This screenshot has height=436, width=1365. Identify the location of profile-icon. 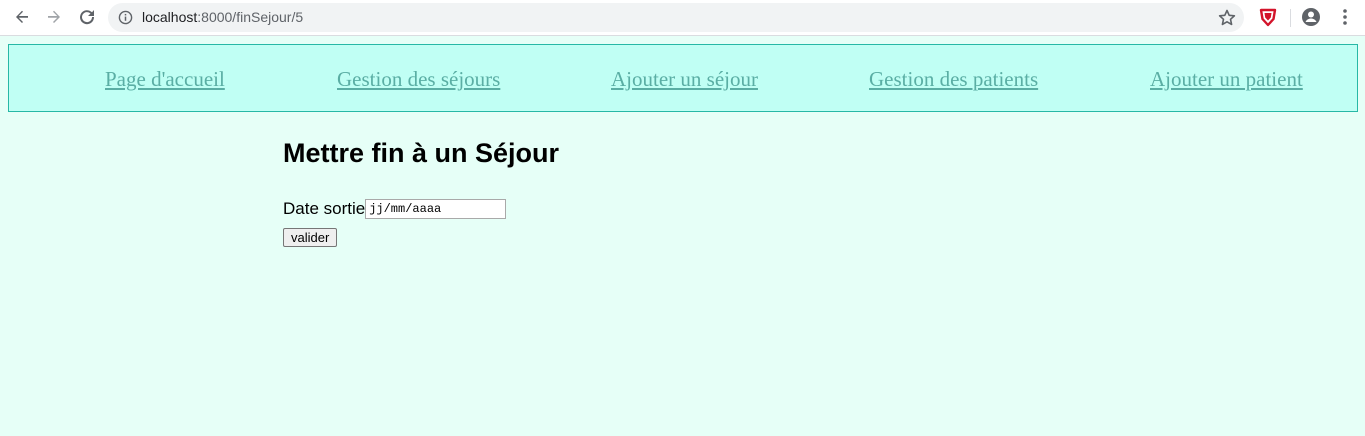
(1311, 17).